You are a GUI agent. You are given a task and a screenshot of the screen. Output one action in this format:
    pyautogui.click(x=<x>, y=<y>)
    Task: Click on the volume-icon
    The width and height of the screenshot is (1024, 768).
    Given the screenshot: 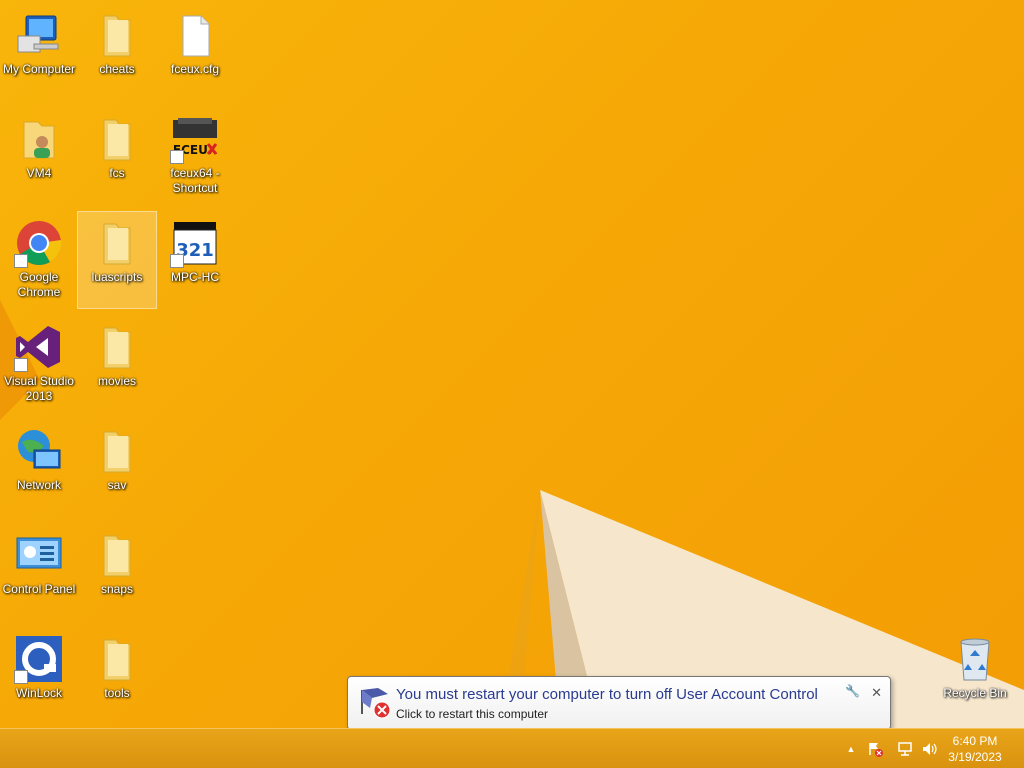 What is the action you would take?
    pyautogui.click(x=929, y=748)
    